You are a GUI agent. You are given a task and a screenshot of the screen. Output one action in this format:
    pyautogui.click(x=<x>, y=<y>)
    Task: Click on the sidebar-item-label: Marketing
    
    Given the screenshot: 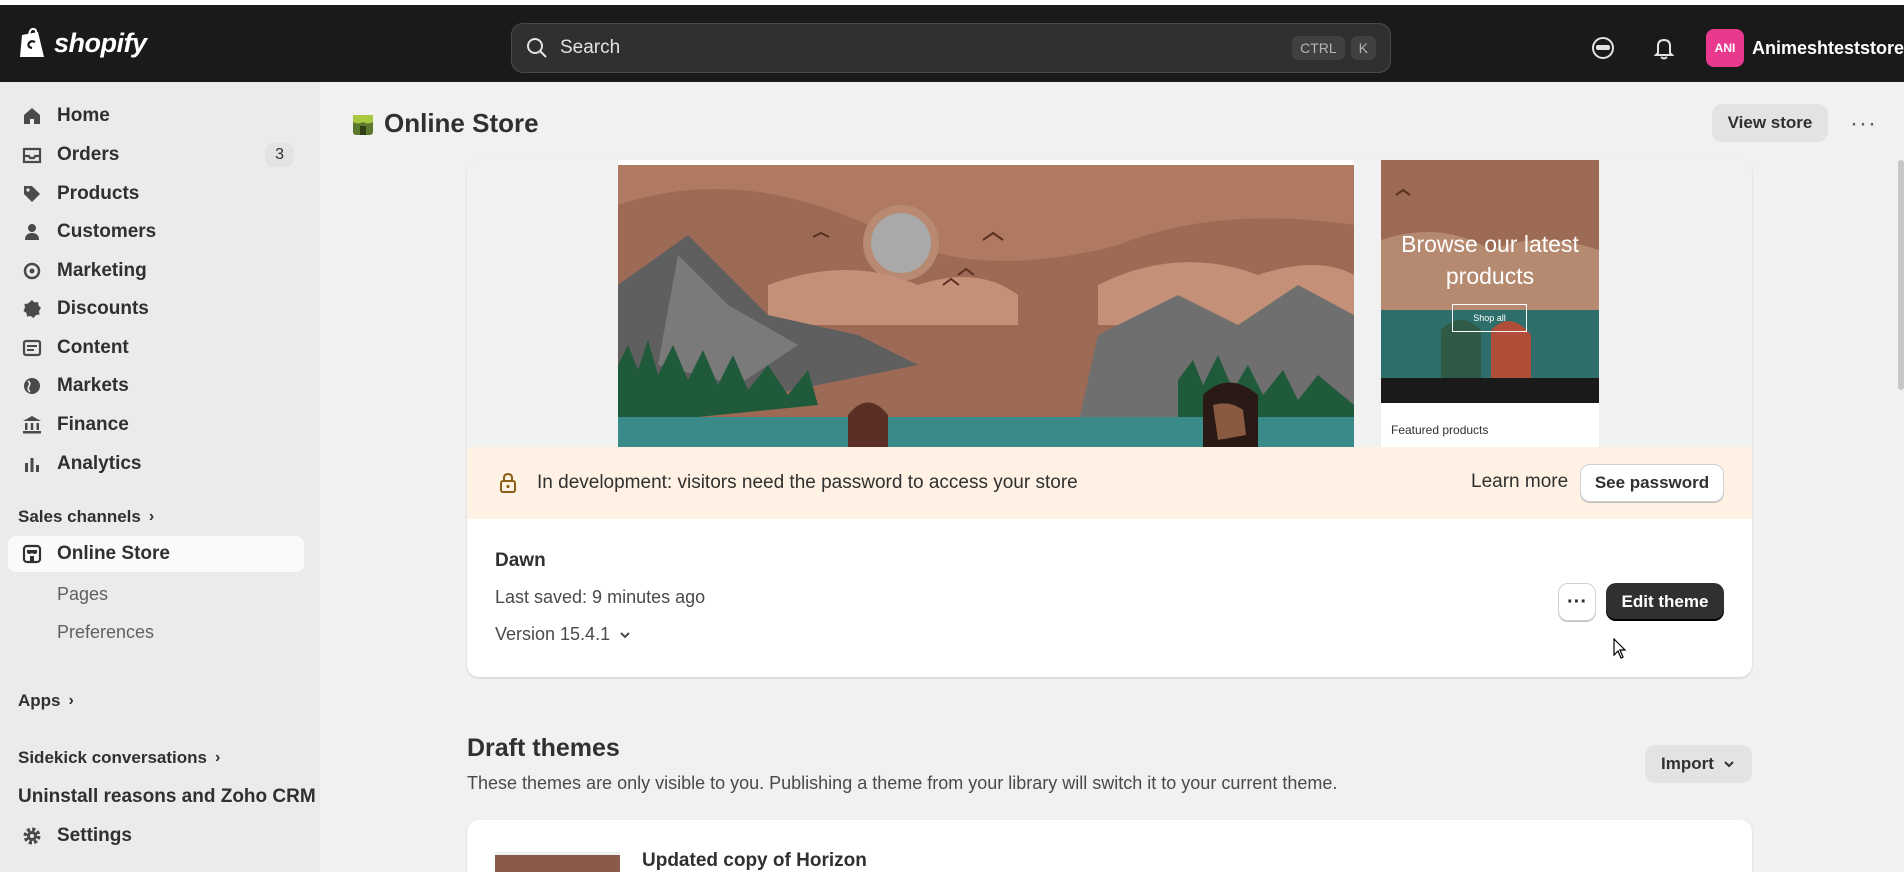 What is the action you would take?
    pyautogui.click(x=102, y=270)
    